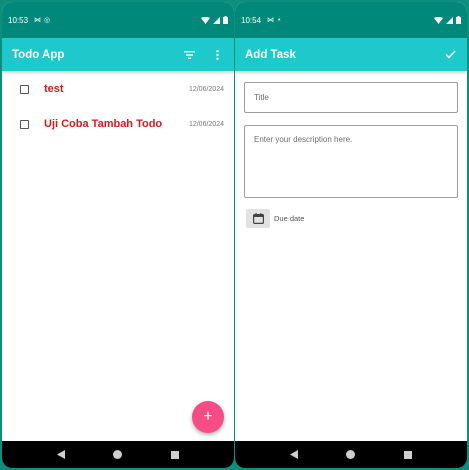 This screenshot has width=469, height=470. I want to click on todo-title: Uji Coba Tambah Todo, so click(103, 124).